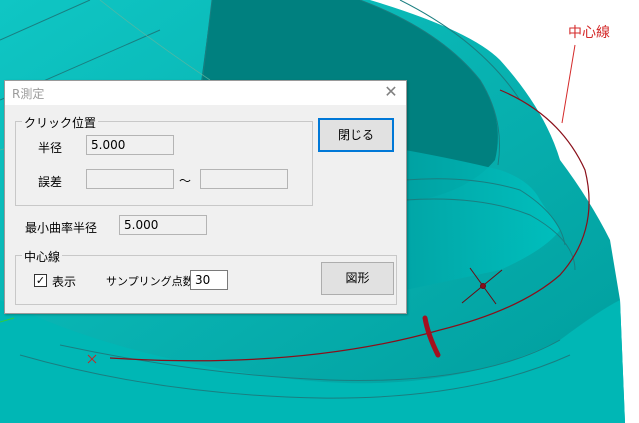  What do you see at coordinates (589, 33) in the screenshot?
I see `center-line-annotation: 中心線` at bounding box center [589, 33].